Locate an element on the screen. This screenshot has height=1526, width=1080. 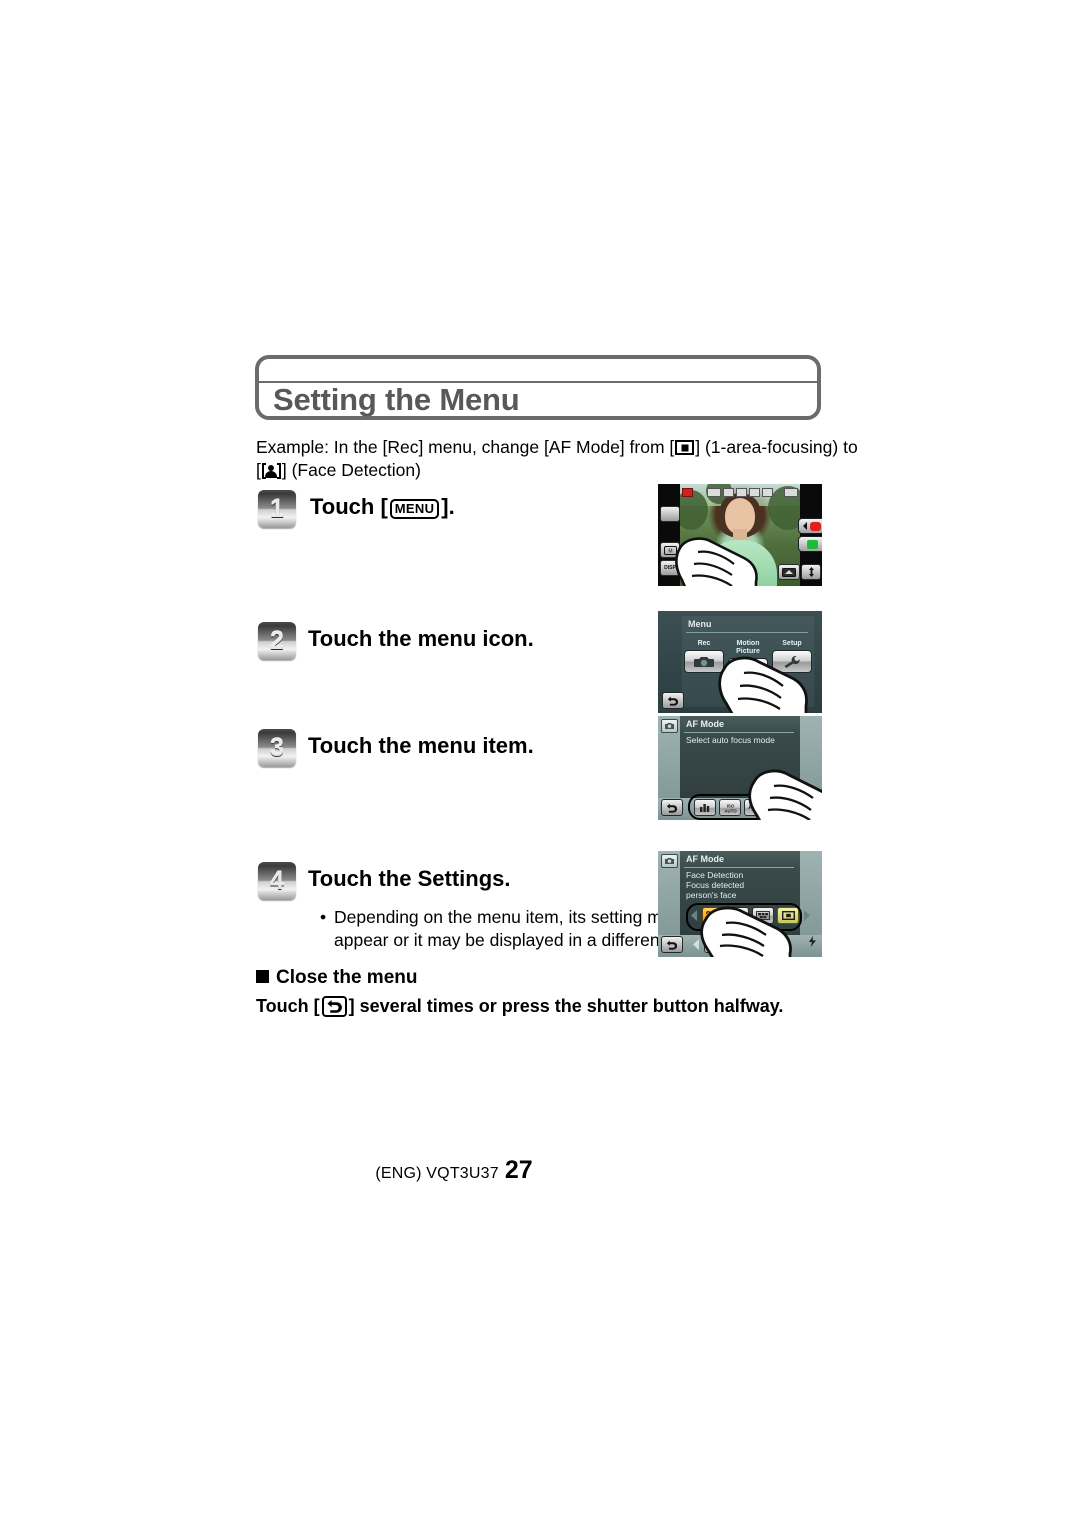
menu-title-divider is located at coordinates (747, 632).